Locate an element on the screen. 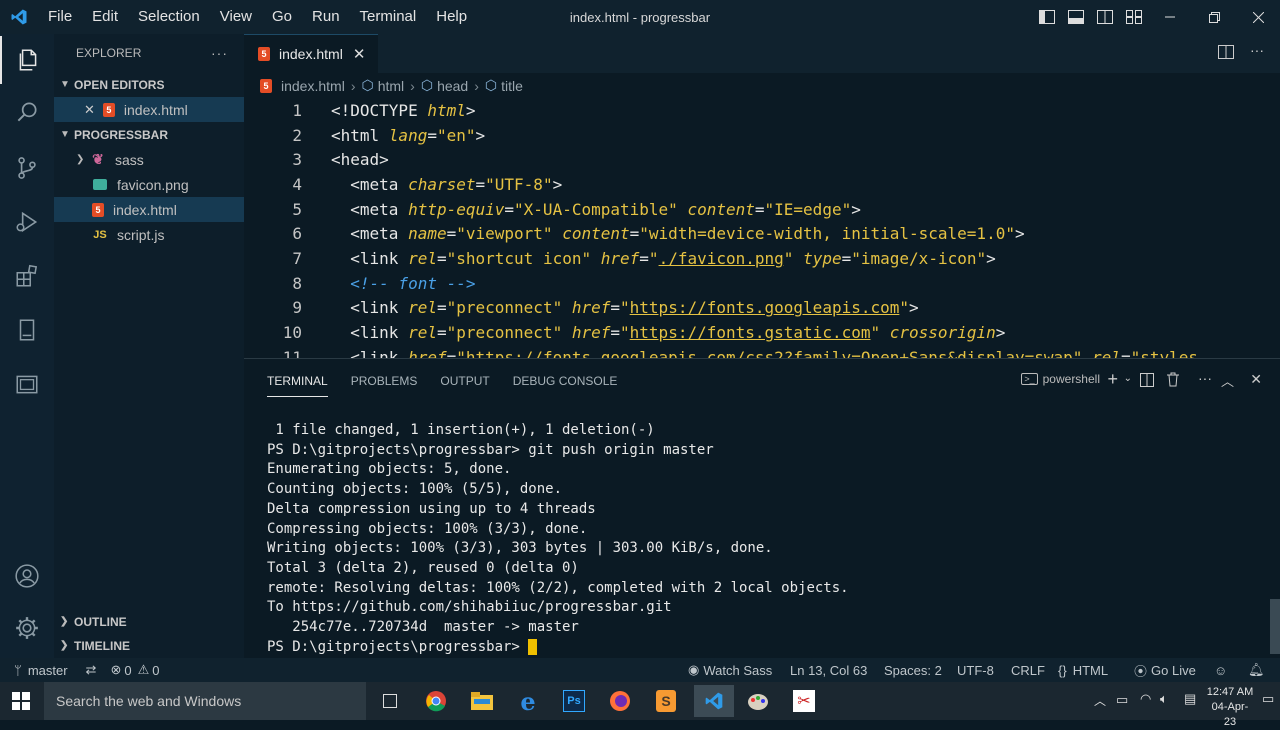  split-terminal-icon is located at coordinates (1147, 380).